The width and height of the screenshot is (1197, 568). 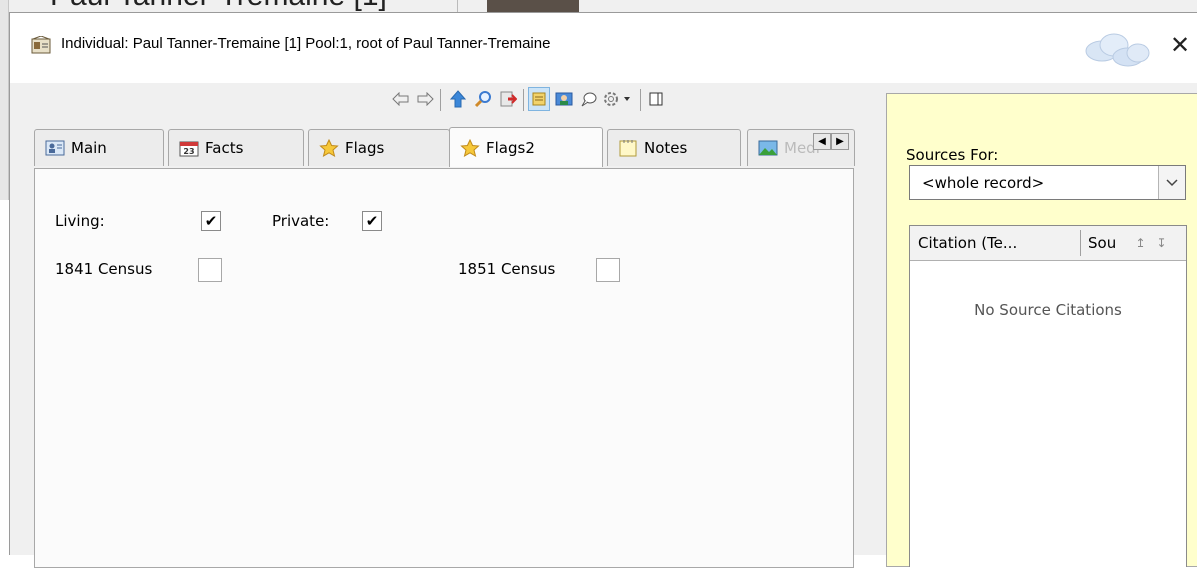 What do you see at coordinates (533, 6) in the screenshot?
I see `background-photo` at bounding box center [533, 6].